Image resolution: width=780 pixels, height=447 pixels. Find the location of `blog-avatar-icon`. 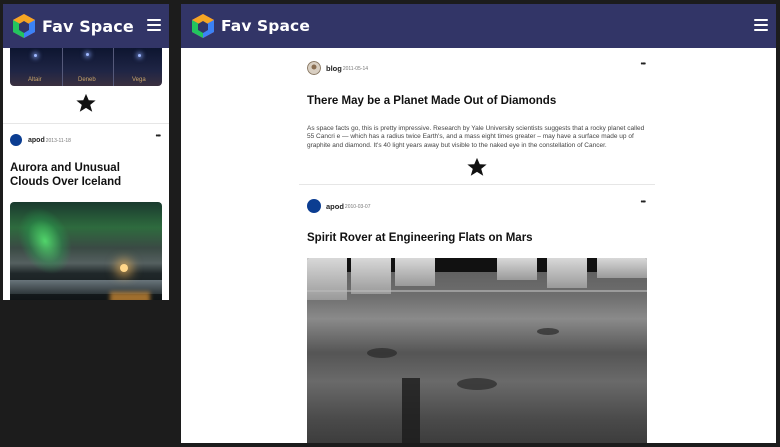

blog-avatar-icon is located at coordinates (314, 68).